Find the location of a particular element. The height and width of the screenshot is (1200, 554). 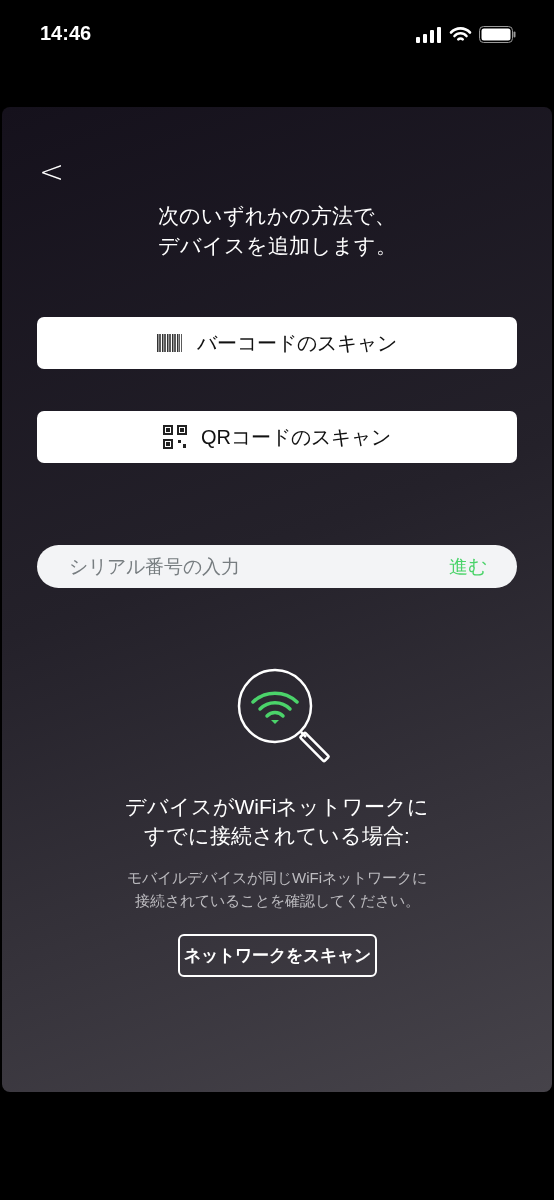

scan-option-button: バーコードのスキャン is located at coordinates (277, 343).